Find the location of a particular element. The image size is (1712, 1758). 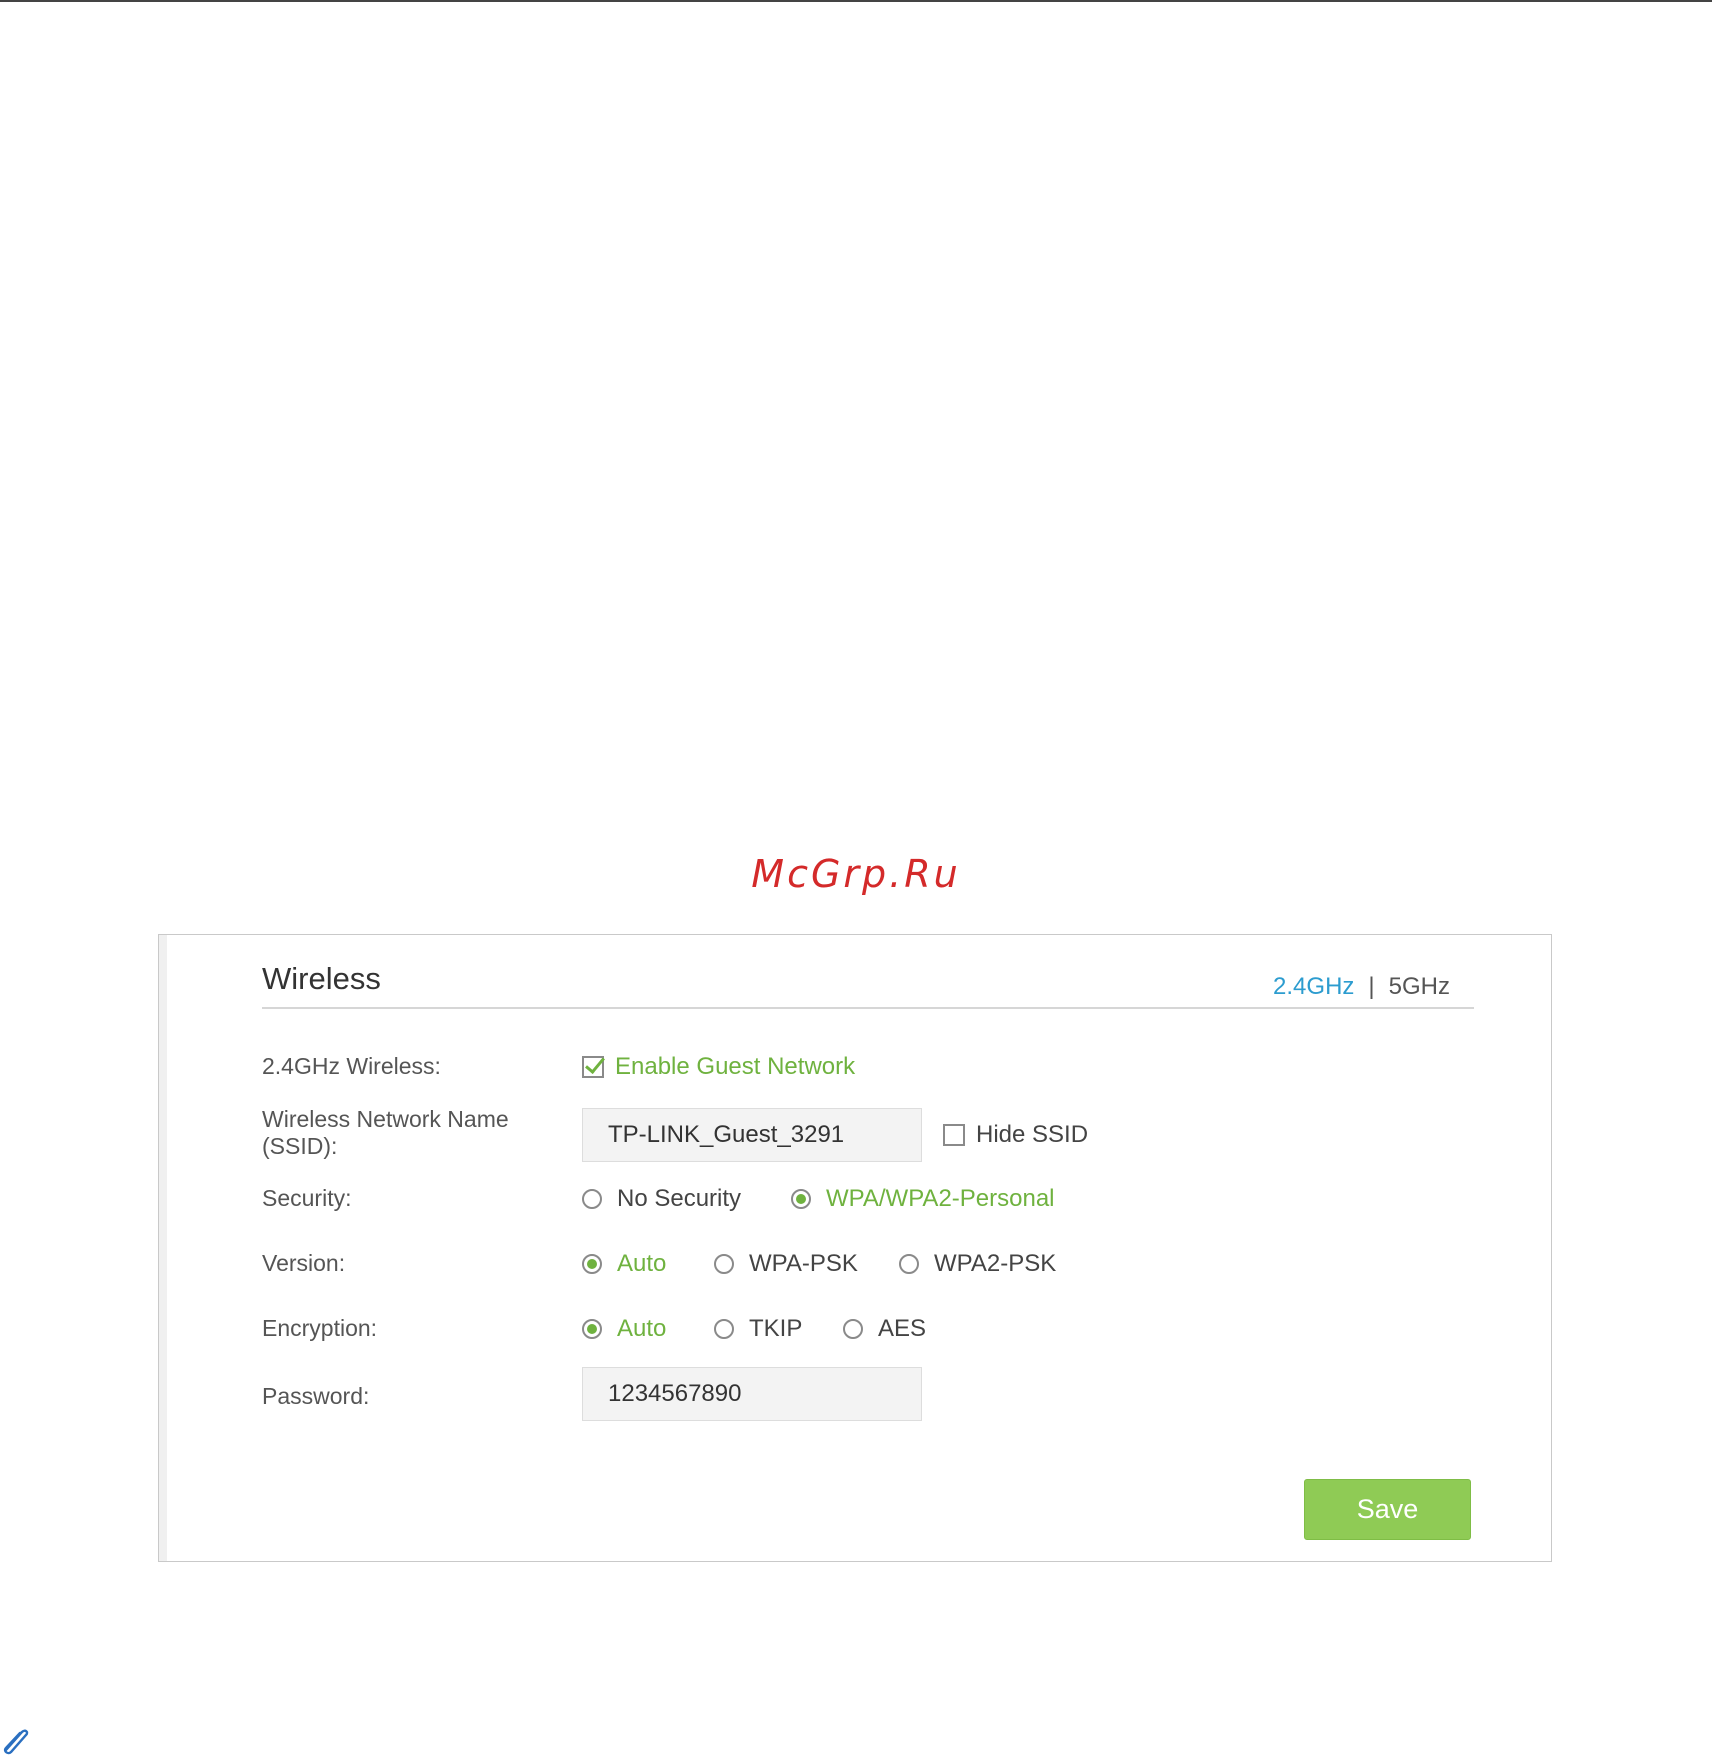

version-auto-label: Auto is located at coordinates (642, 1263).